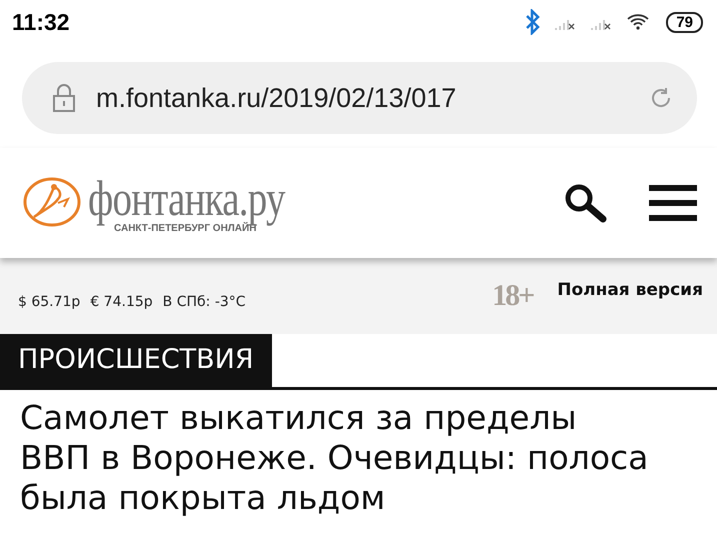 The width and height of the screenshot is (717, 553). Describe the element at coordinates (64, 98) in the screenshot. I see `lock-icon` at that location.